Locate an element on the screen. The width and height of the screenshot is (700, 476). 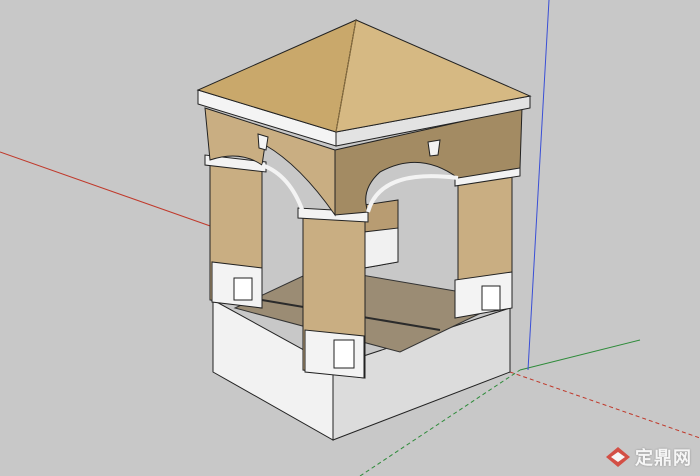
watermark-text: 定鼎网 is located at coordinates (663, 458).